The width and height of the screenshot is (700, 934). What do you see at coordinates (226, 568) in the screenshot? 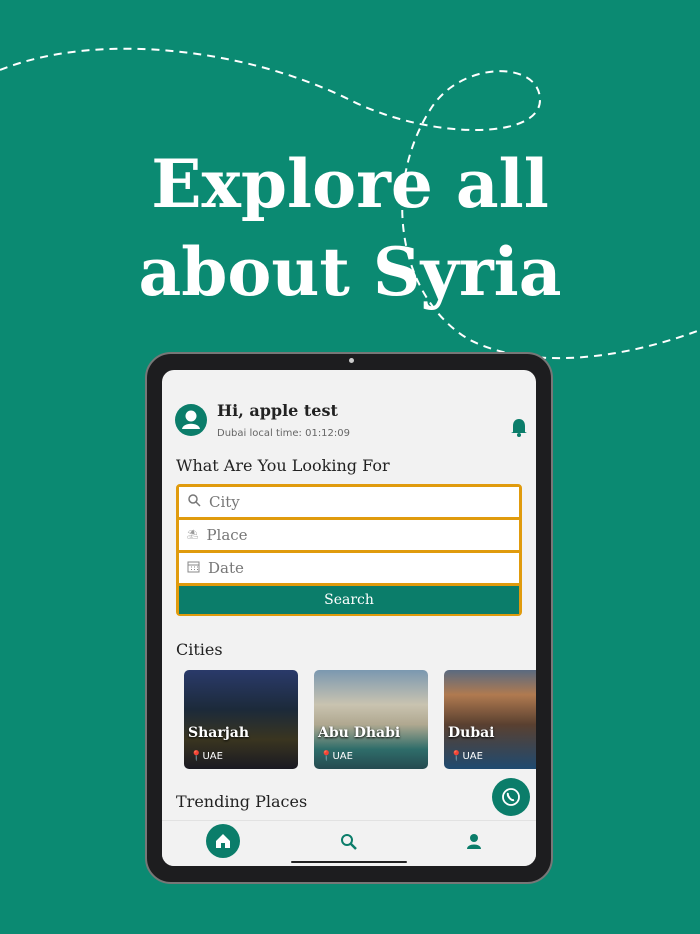
I see `date-placeholder: Date` at bounding box center [226, 568].